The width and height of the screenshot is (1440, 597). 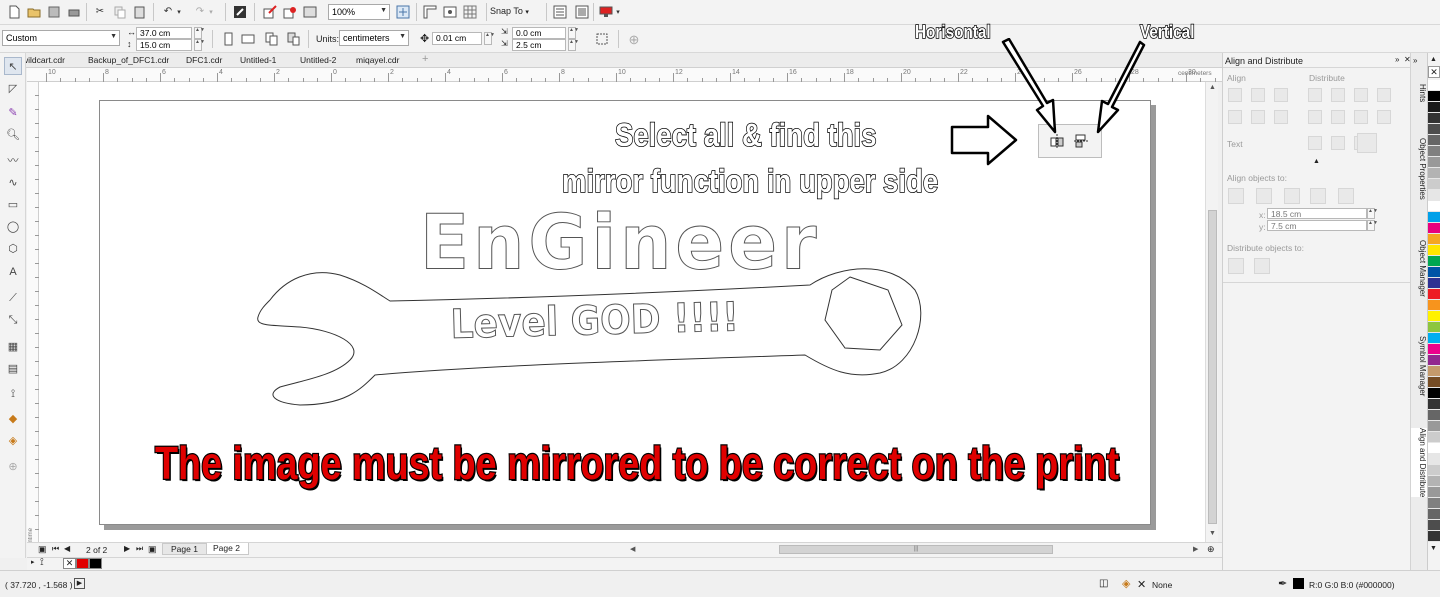 What do you see at coordinates (377, 60) in the screenshot?
I see `tab-document-5: miqayel.cdr` at bounding box center [377, 60].